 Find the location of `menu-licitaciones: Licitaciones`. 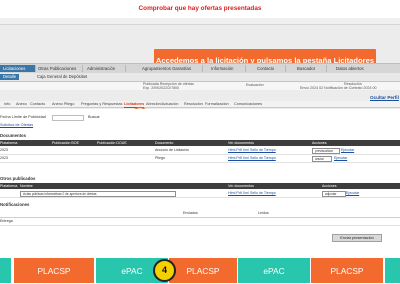

menu-licitaciones: Licitaciones is located at coordinates (18, 68).